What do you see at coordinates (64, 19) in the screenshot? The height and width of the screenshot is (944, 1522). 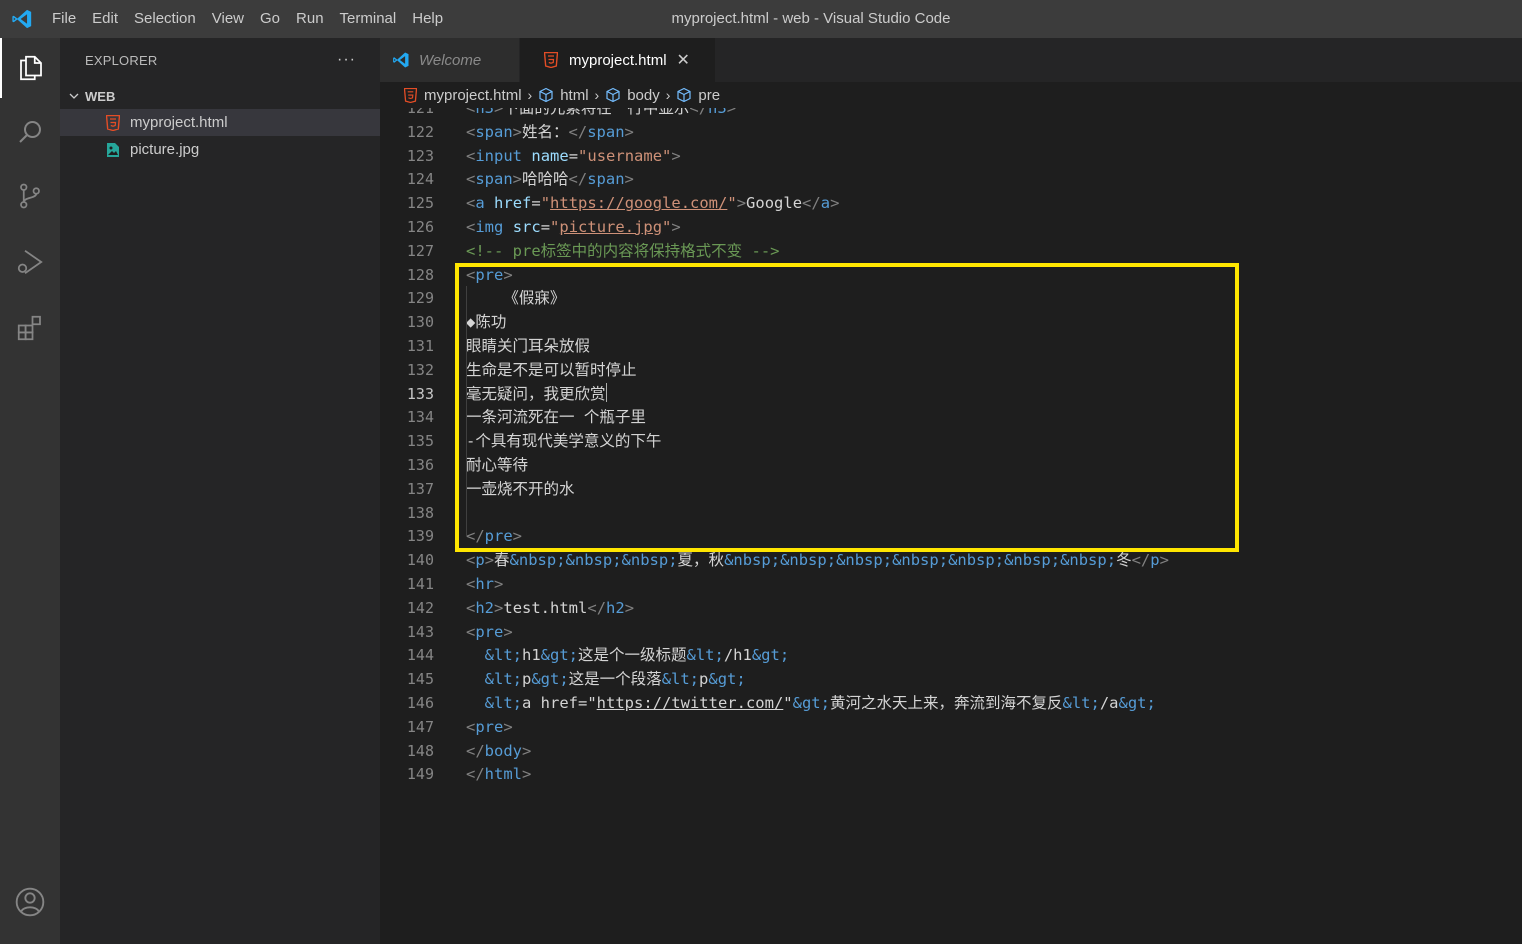 I see `menu-file: File` at bounding box center [64, 19].